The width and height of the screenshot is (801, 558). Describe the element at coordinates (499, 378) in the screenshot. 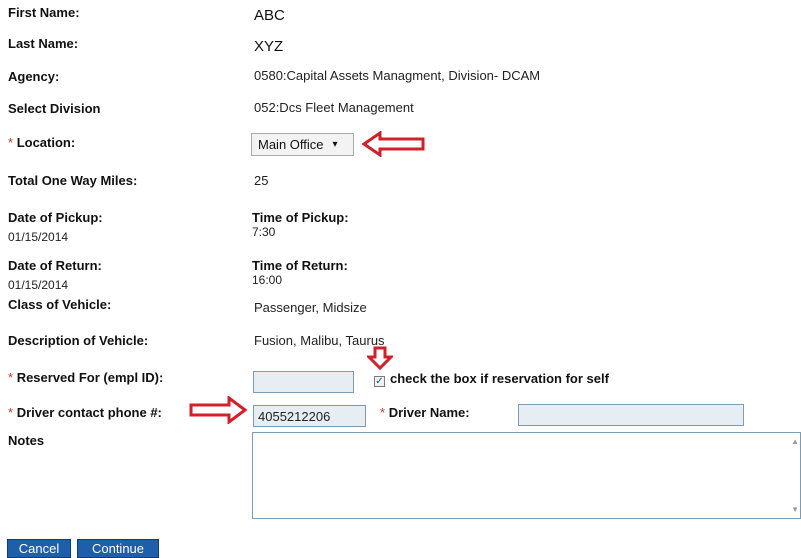

I see `self-reservation-label: check the box if reservation for self` at that location.